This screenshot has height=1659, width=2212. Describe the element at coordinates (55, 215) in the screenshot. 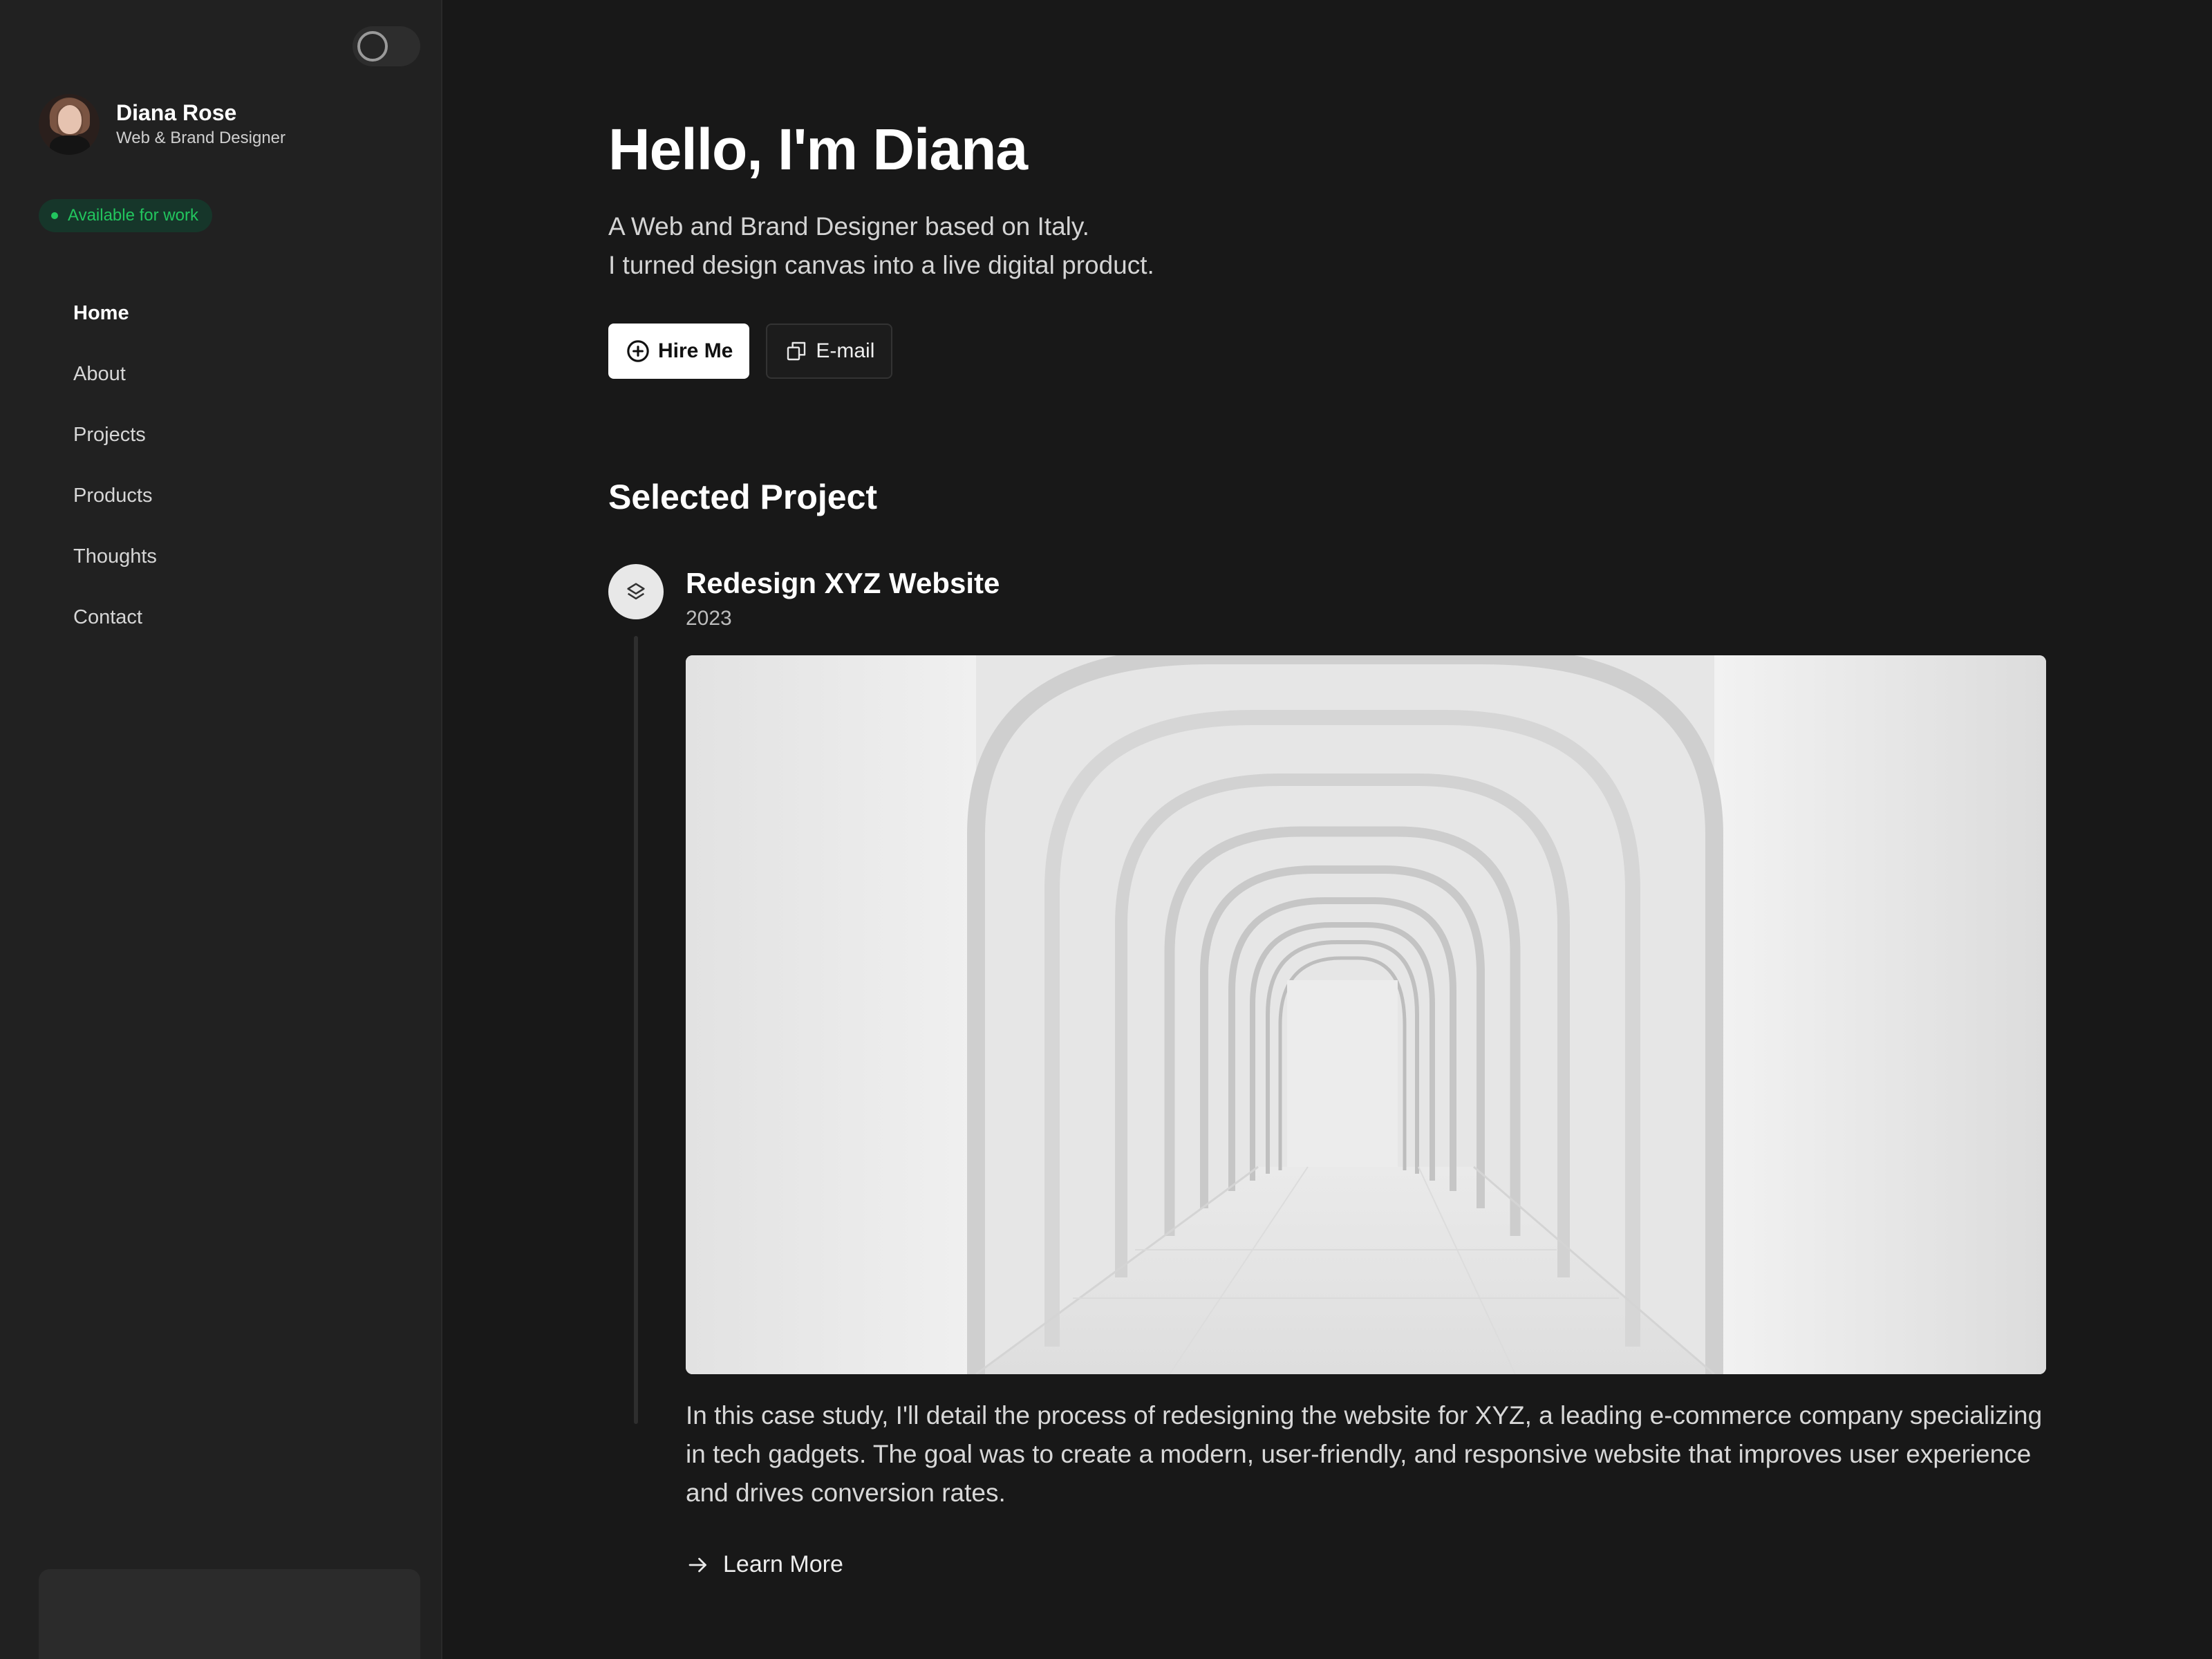

I see `status-dot-icon` at that location.